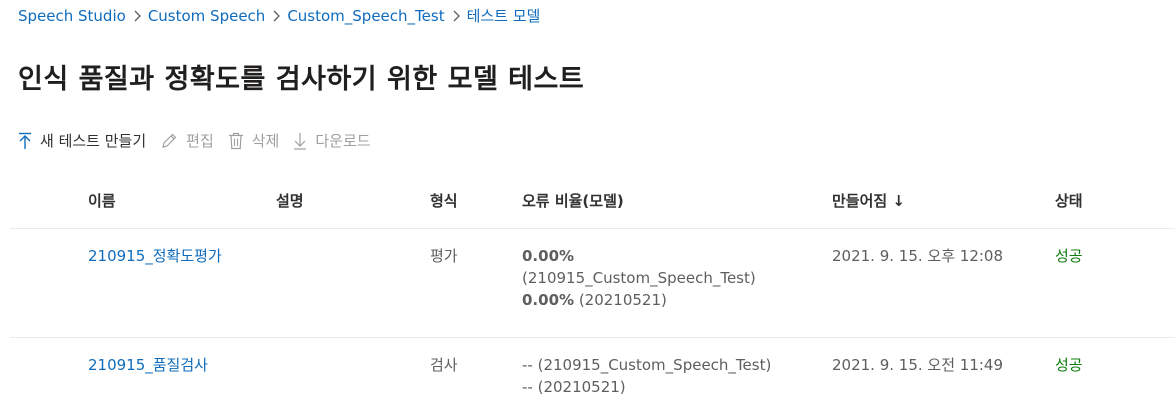 The width and height of the screenshot is (1175, 420). I want to click on arrow-down-icon, so click(300, 141).